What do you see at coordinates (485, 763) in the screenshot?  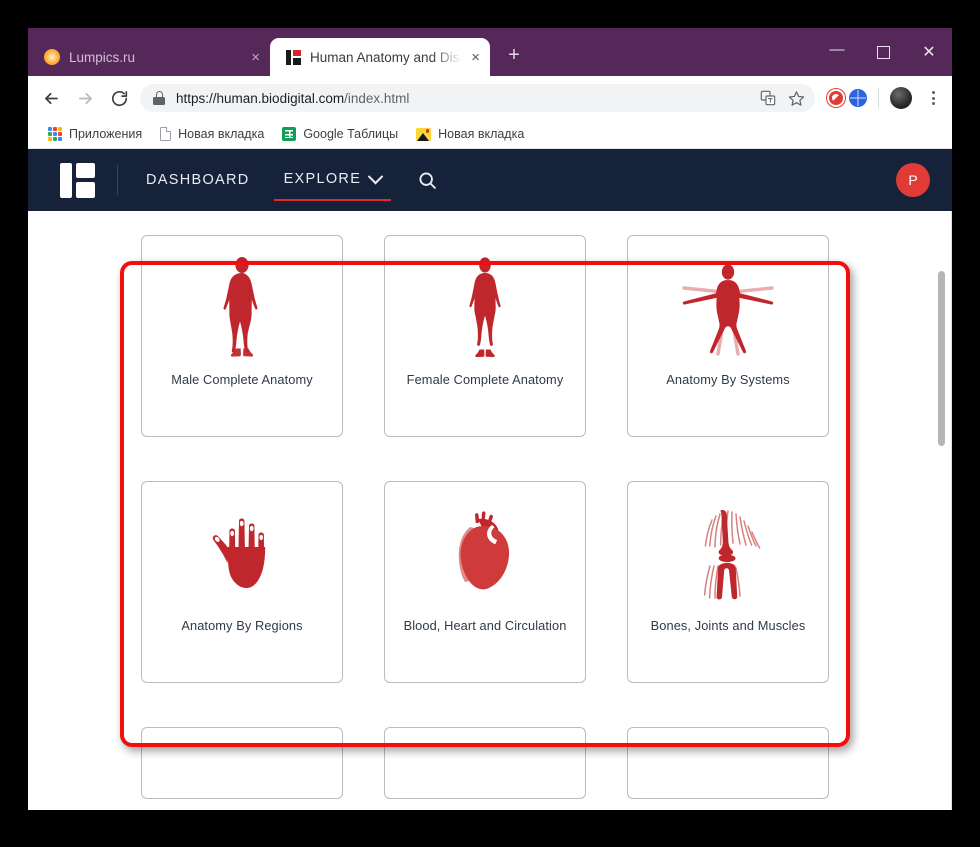 I see `card-row3-item2` at bounding box center [485, 763].